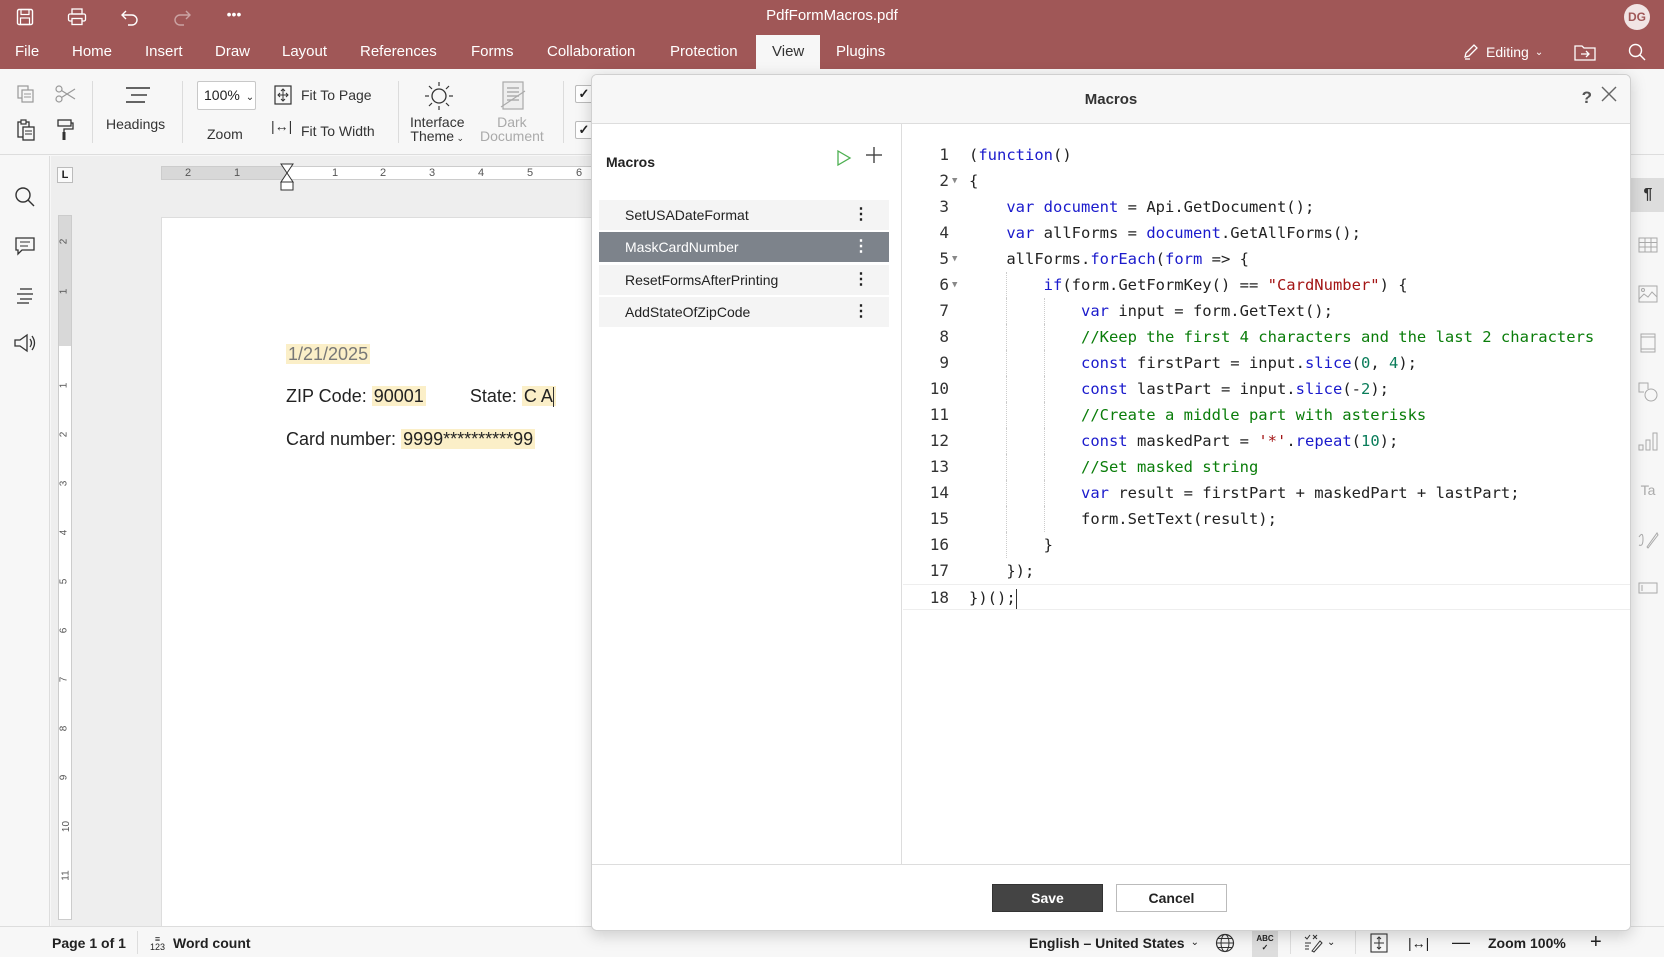 This screenshot has width=1664, height=957. Describe the element at coordinates (200, 942) in the screenshot. I see `word-count-button: ≡ 123 Word count` at that location.